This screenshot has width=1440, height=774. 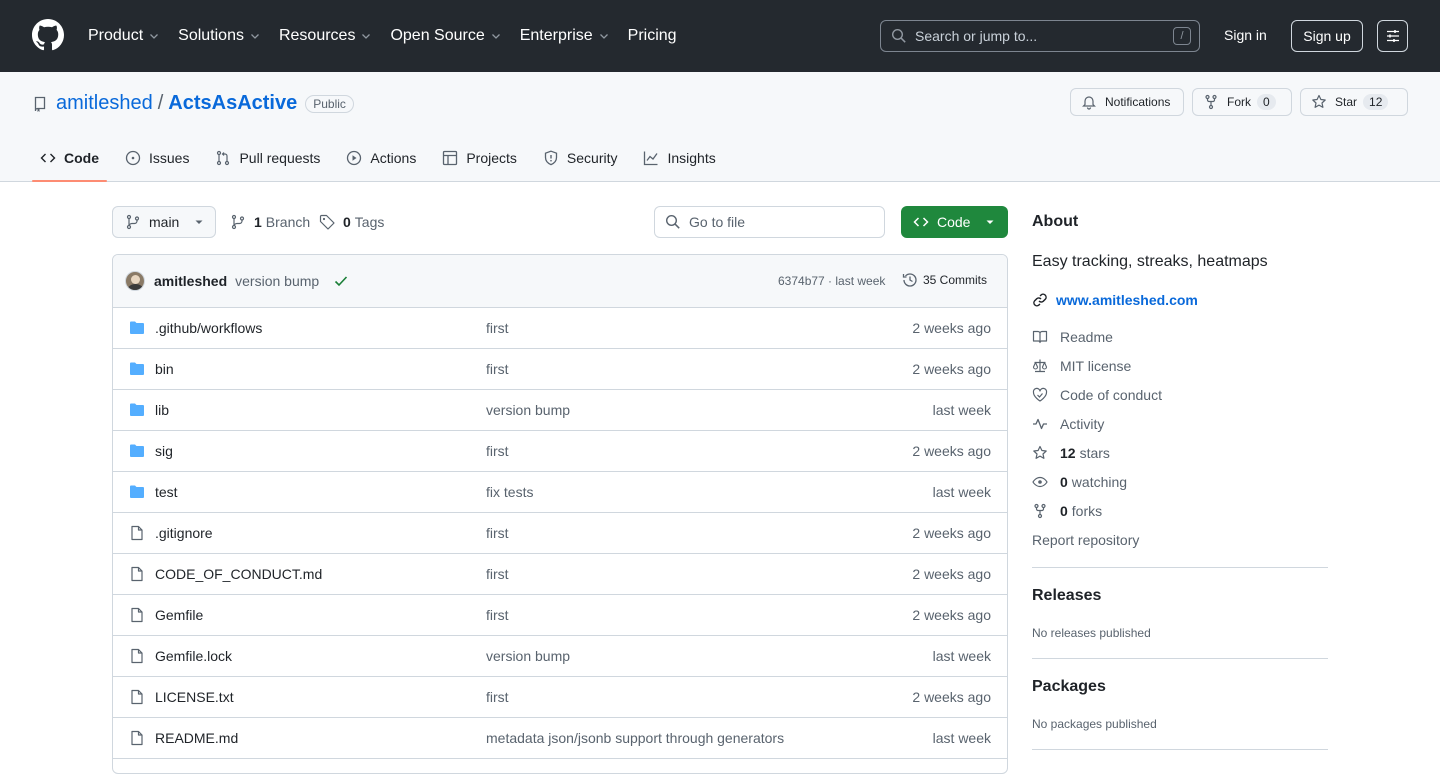 I want to click on tag-count: 0, so click(x=347, y=222).